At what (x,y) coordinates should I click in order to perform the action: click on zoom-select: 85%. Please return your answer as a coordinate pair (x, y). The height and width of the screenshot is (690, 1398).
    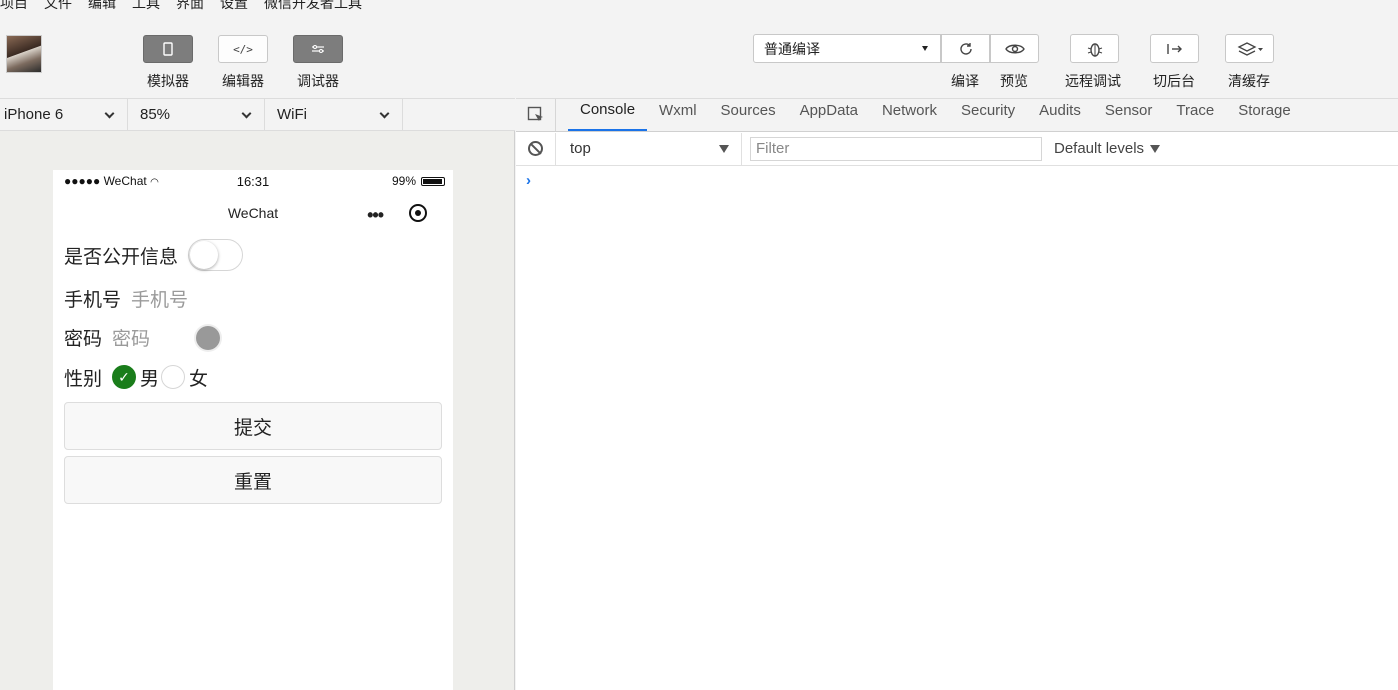
    Looking at the image, I should click on (196, 114).